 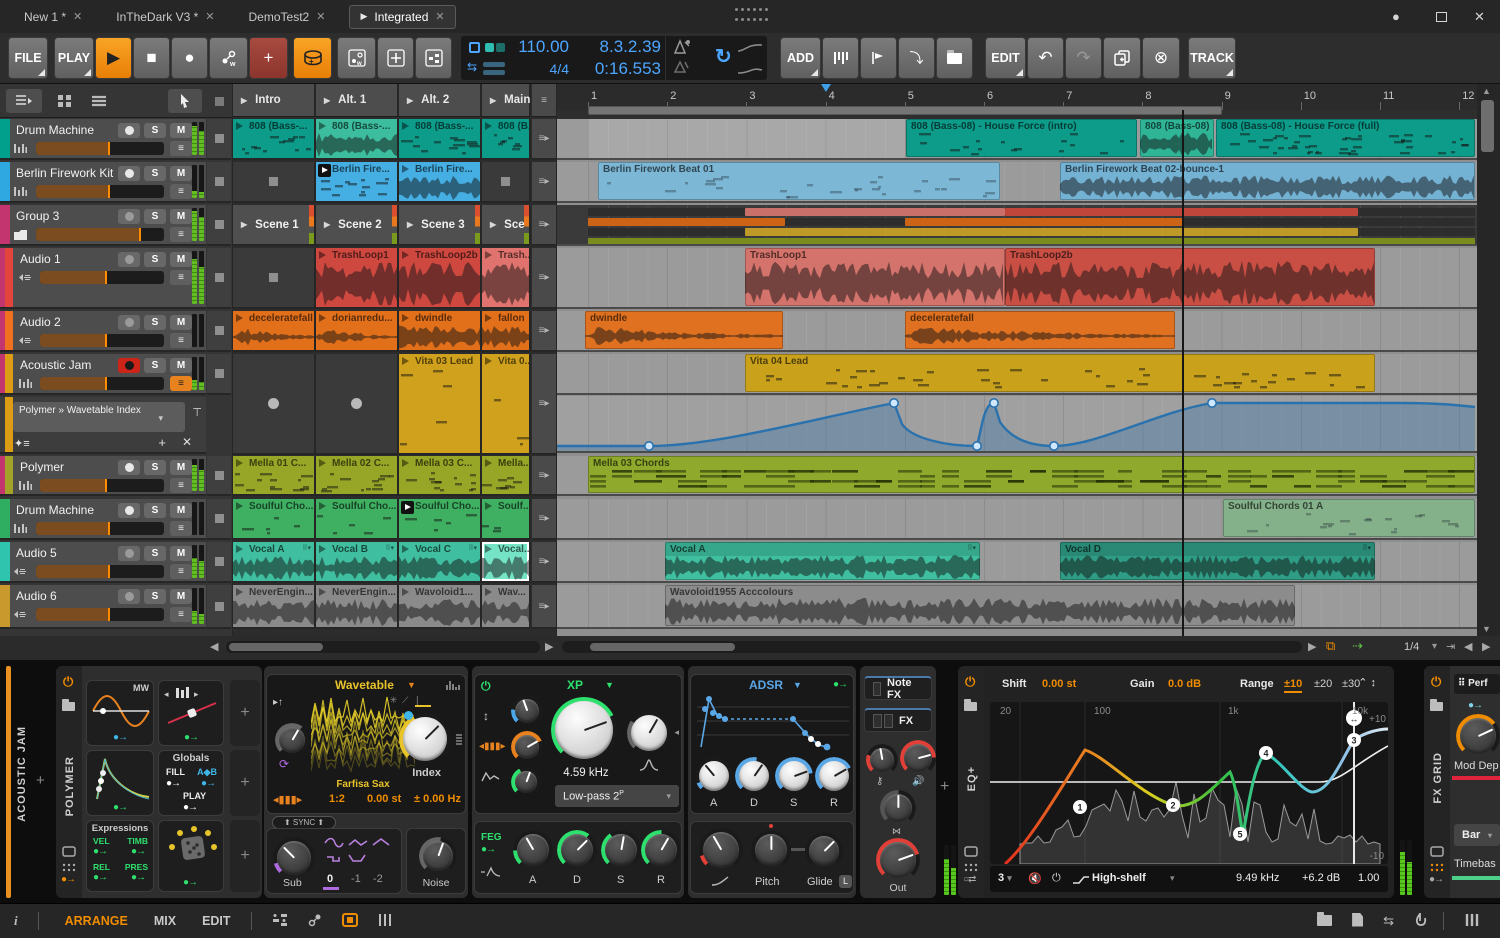 What do you see at coordinates (488, 849) in the screenshot?
I see `feg-mod-arrow-icon: ●→` at bounding box center [488, 849].